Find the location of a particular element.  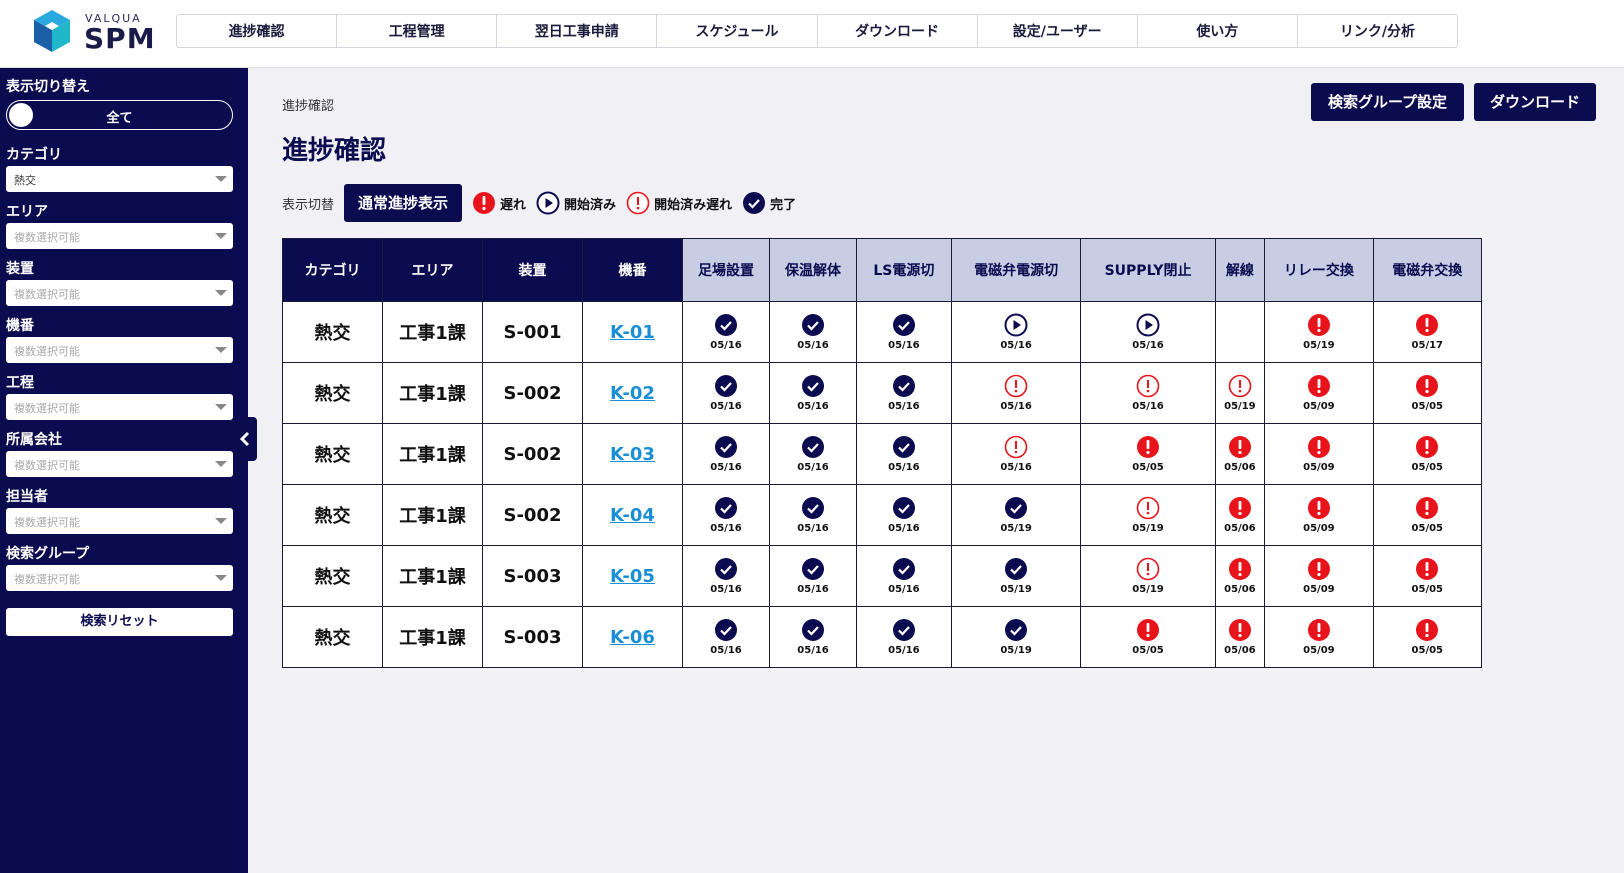

nav-process: 工程管理 is located at coordinates (417, 31).